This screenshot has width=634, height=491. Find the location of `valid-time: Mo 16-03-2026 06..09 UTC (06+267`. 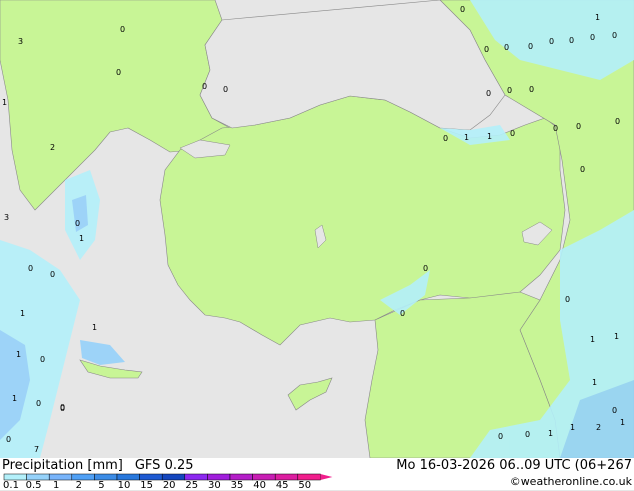

valid-time: Mo 16-03-2026 06..09 UTC (06+267 is located at coordinates (514, 465).